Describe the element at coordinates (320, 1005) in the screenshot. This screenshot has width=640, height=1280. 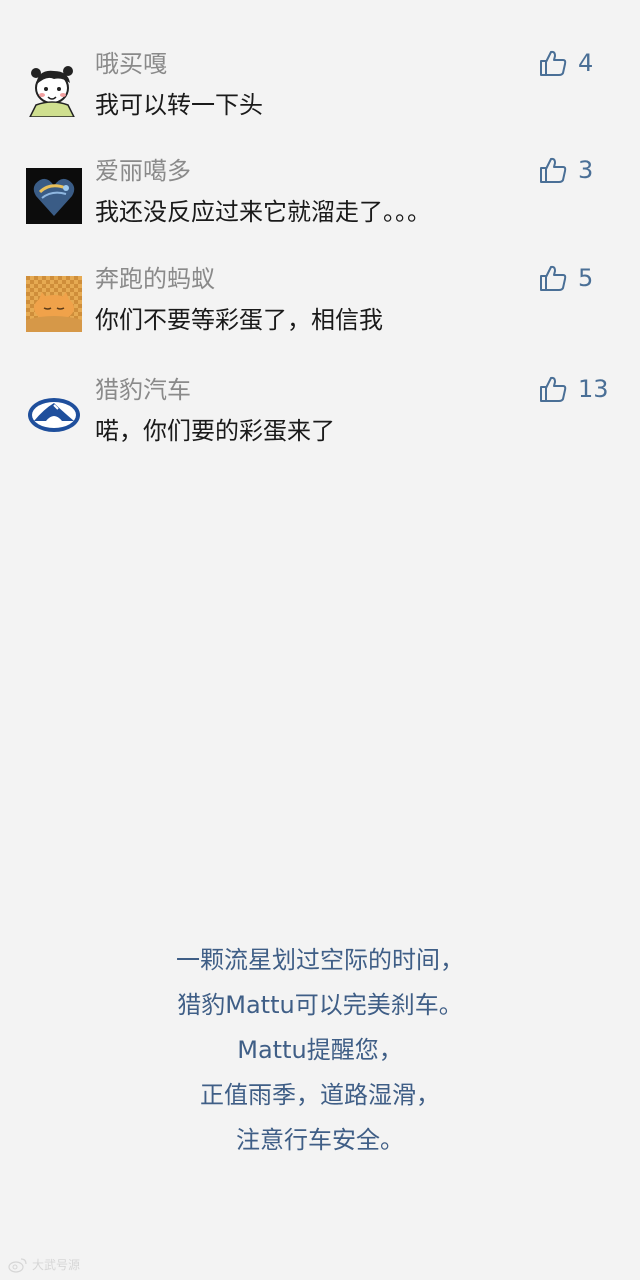
I see `slogan-line: 猎豹Mattu可以完美刹车。` at that location.